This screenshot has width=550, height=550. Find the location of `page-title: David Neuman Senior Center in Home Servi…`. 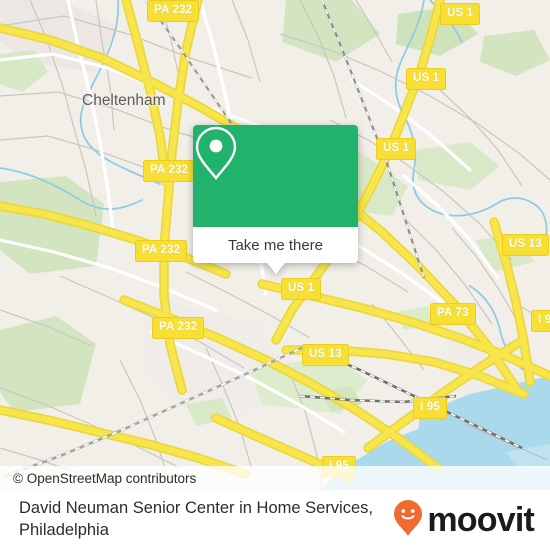

page-title: David Neuman Senior Center in Home Servi… is located at coordinates (196, 519).